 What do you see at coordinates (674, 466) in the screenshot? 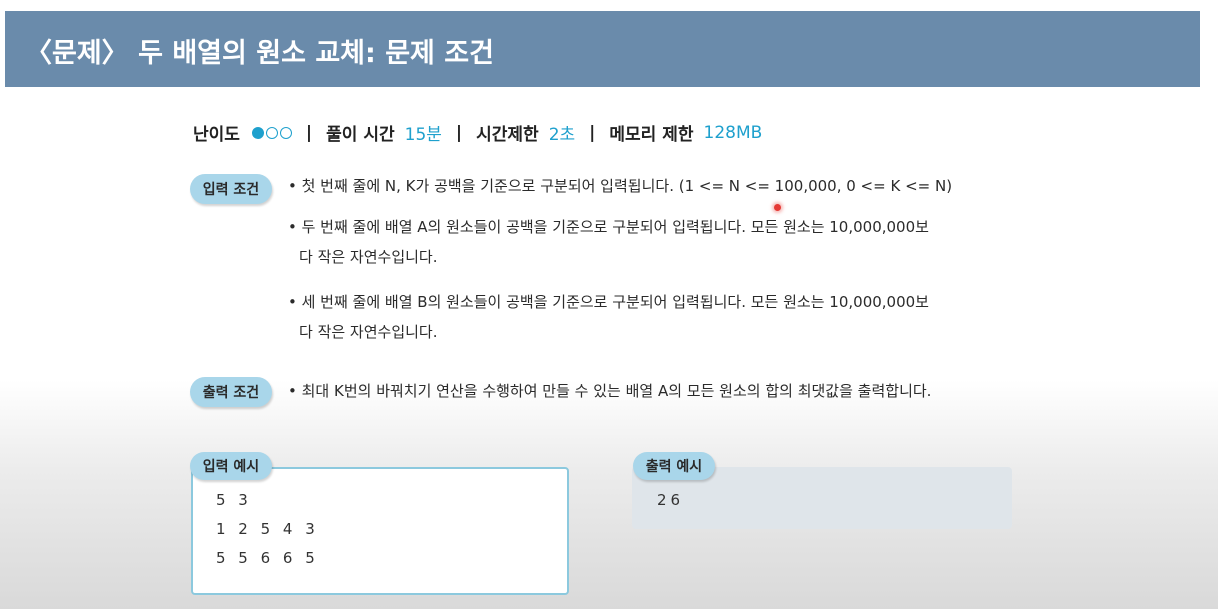
I see `output-example-badge: 출력 예시` at bounding box center [674, 466].